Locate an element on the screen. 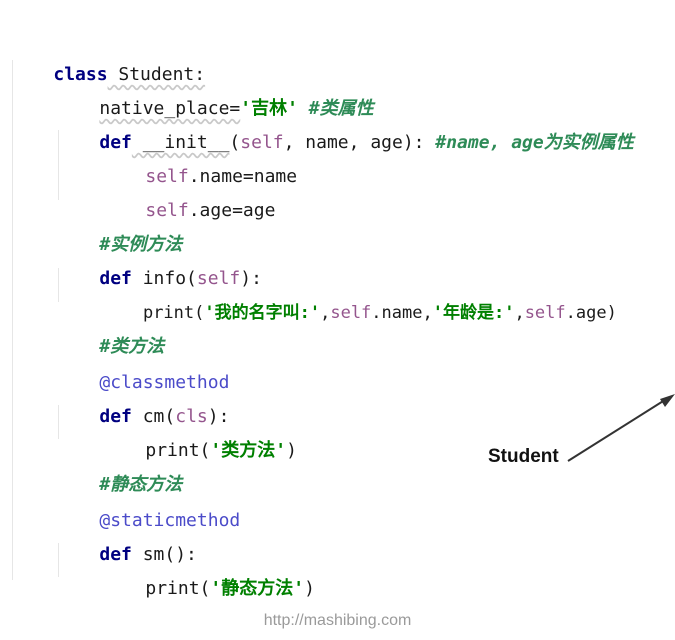 This screenshot has width=675, height=640. annotation-arrow is located at coordinates (621, 428).